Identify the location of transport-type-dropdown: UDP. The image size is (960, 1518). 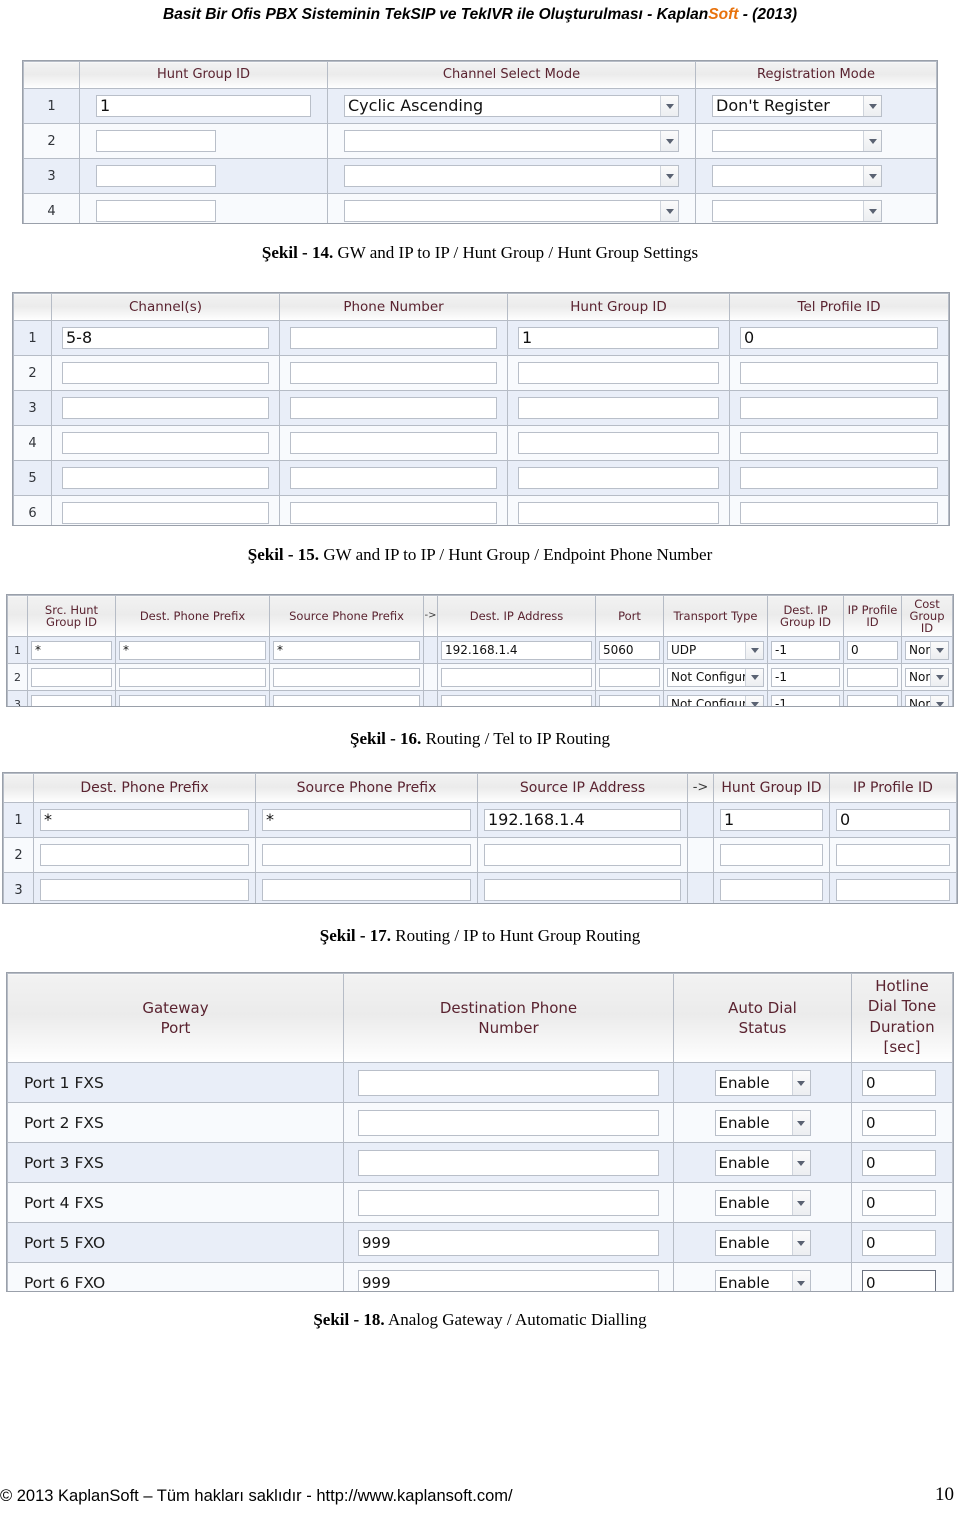
(715, 650).